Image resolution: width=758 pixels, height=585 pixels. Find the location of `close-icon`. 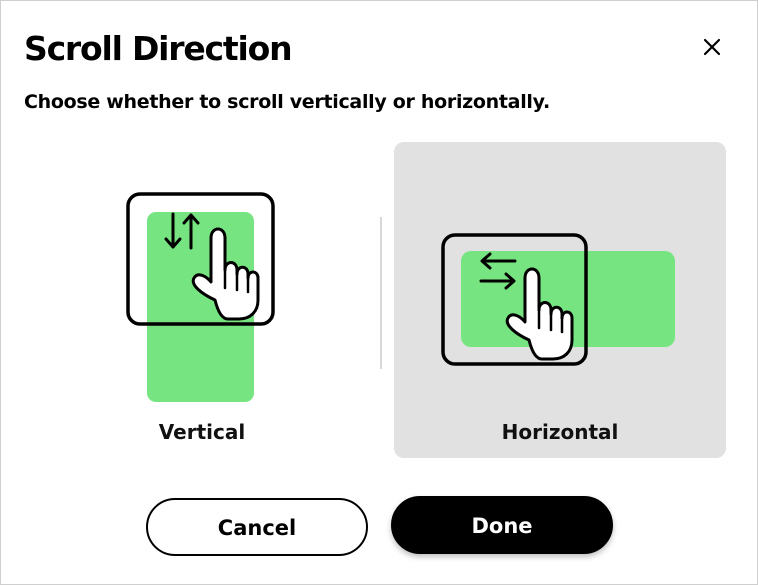

close-icon is located at coordinates (712, 47).